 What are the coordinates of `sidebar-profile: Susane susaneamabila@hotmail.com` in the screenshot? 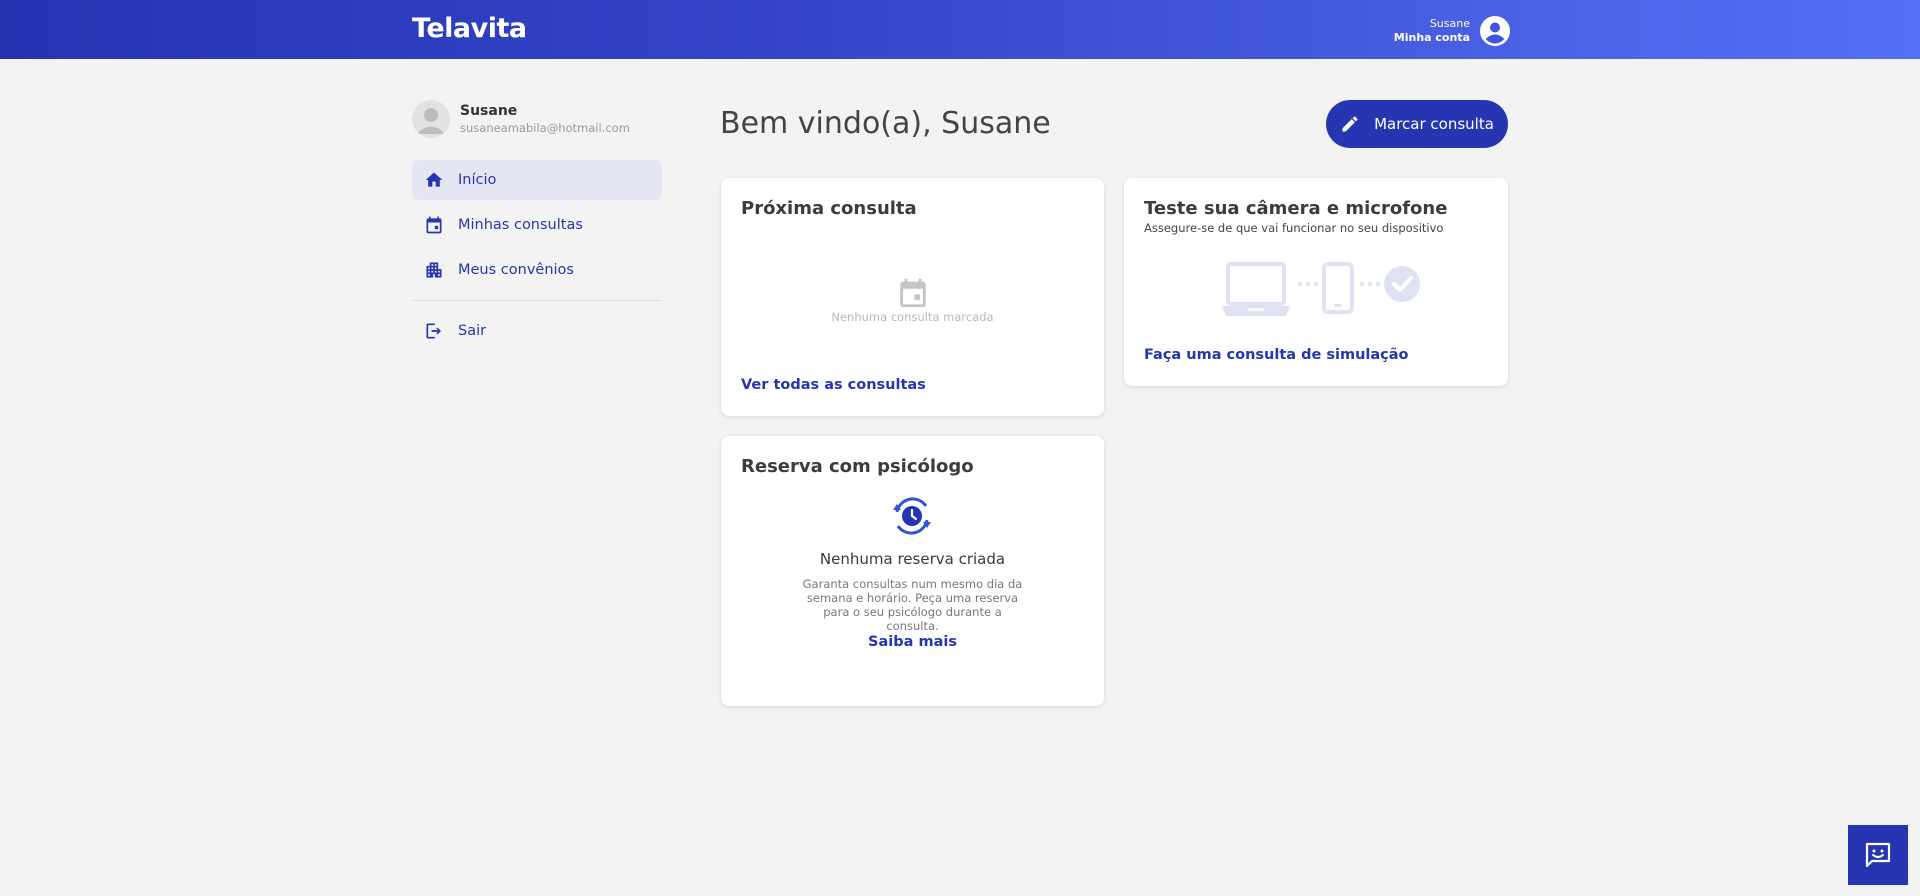 It's located at (521, 119).